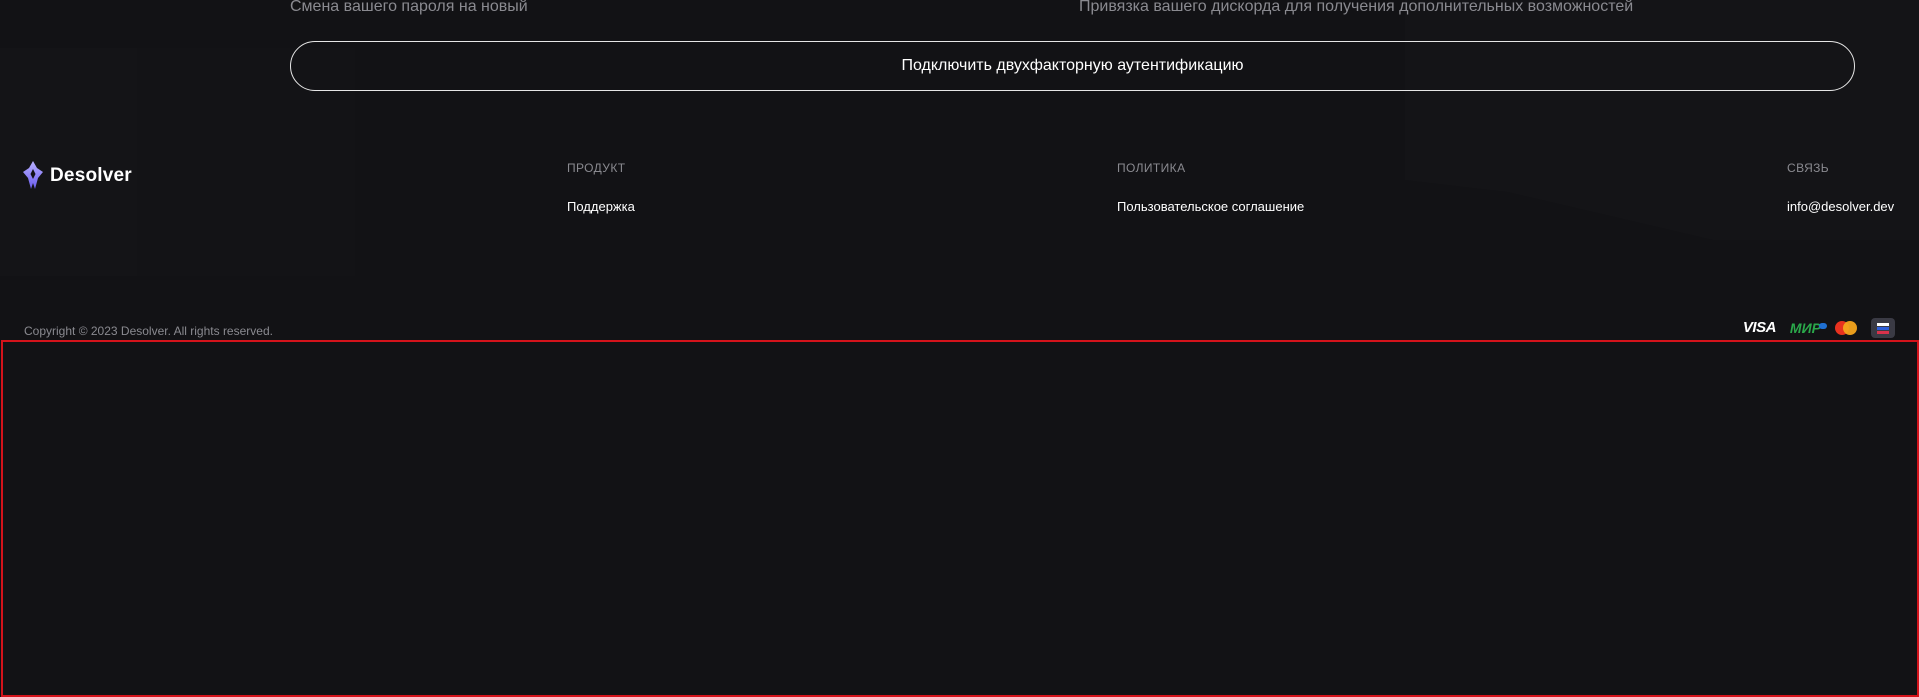 The height and width of the screenshot is (697, 1919). Describe the element at coordinates (1805, 328) in the screenshot. I see `mir-label: МИР` at that location.